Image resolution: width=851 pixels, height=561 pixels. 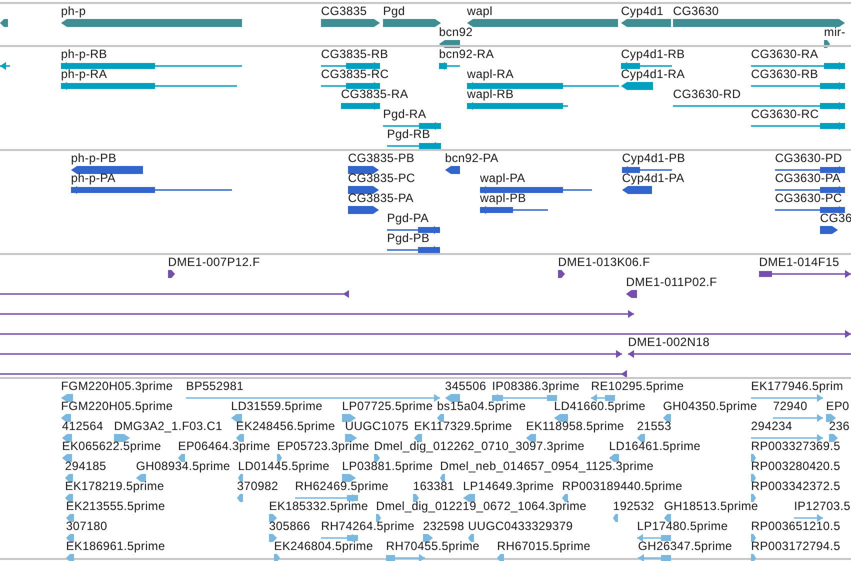 What do you see at coordinates (117, 406) in the screenshot?
I see `feature-label: FGM220H05.5prime` at bounding box center [117, 406].